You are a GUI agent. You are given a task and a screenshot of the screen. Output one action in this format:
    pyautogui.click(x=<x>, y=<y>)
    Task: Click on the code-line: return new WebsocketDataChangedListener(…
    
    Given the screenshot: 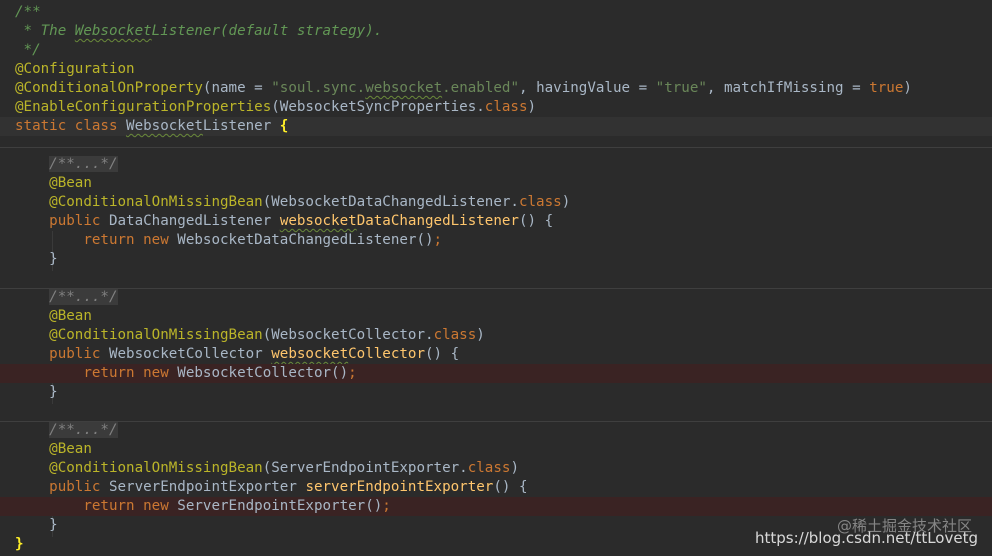 What is the action you would take?
    pyautogui.click(x=496, y=240)
    